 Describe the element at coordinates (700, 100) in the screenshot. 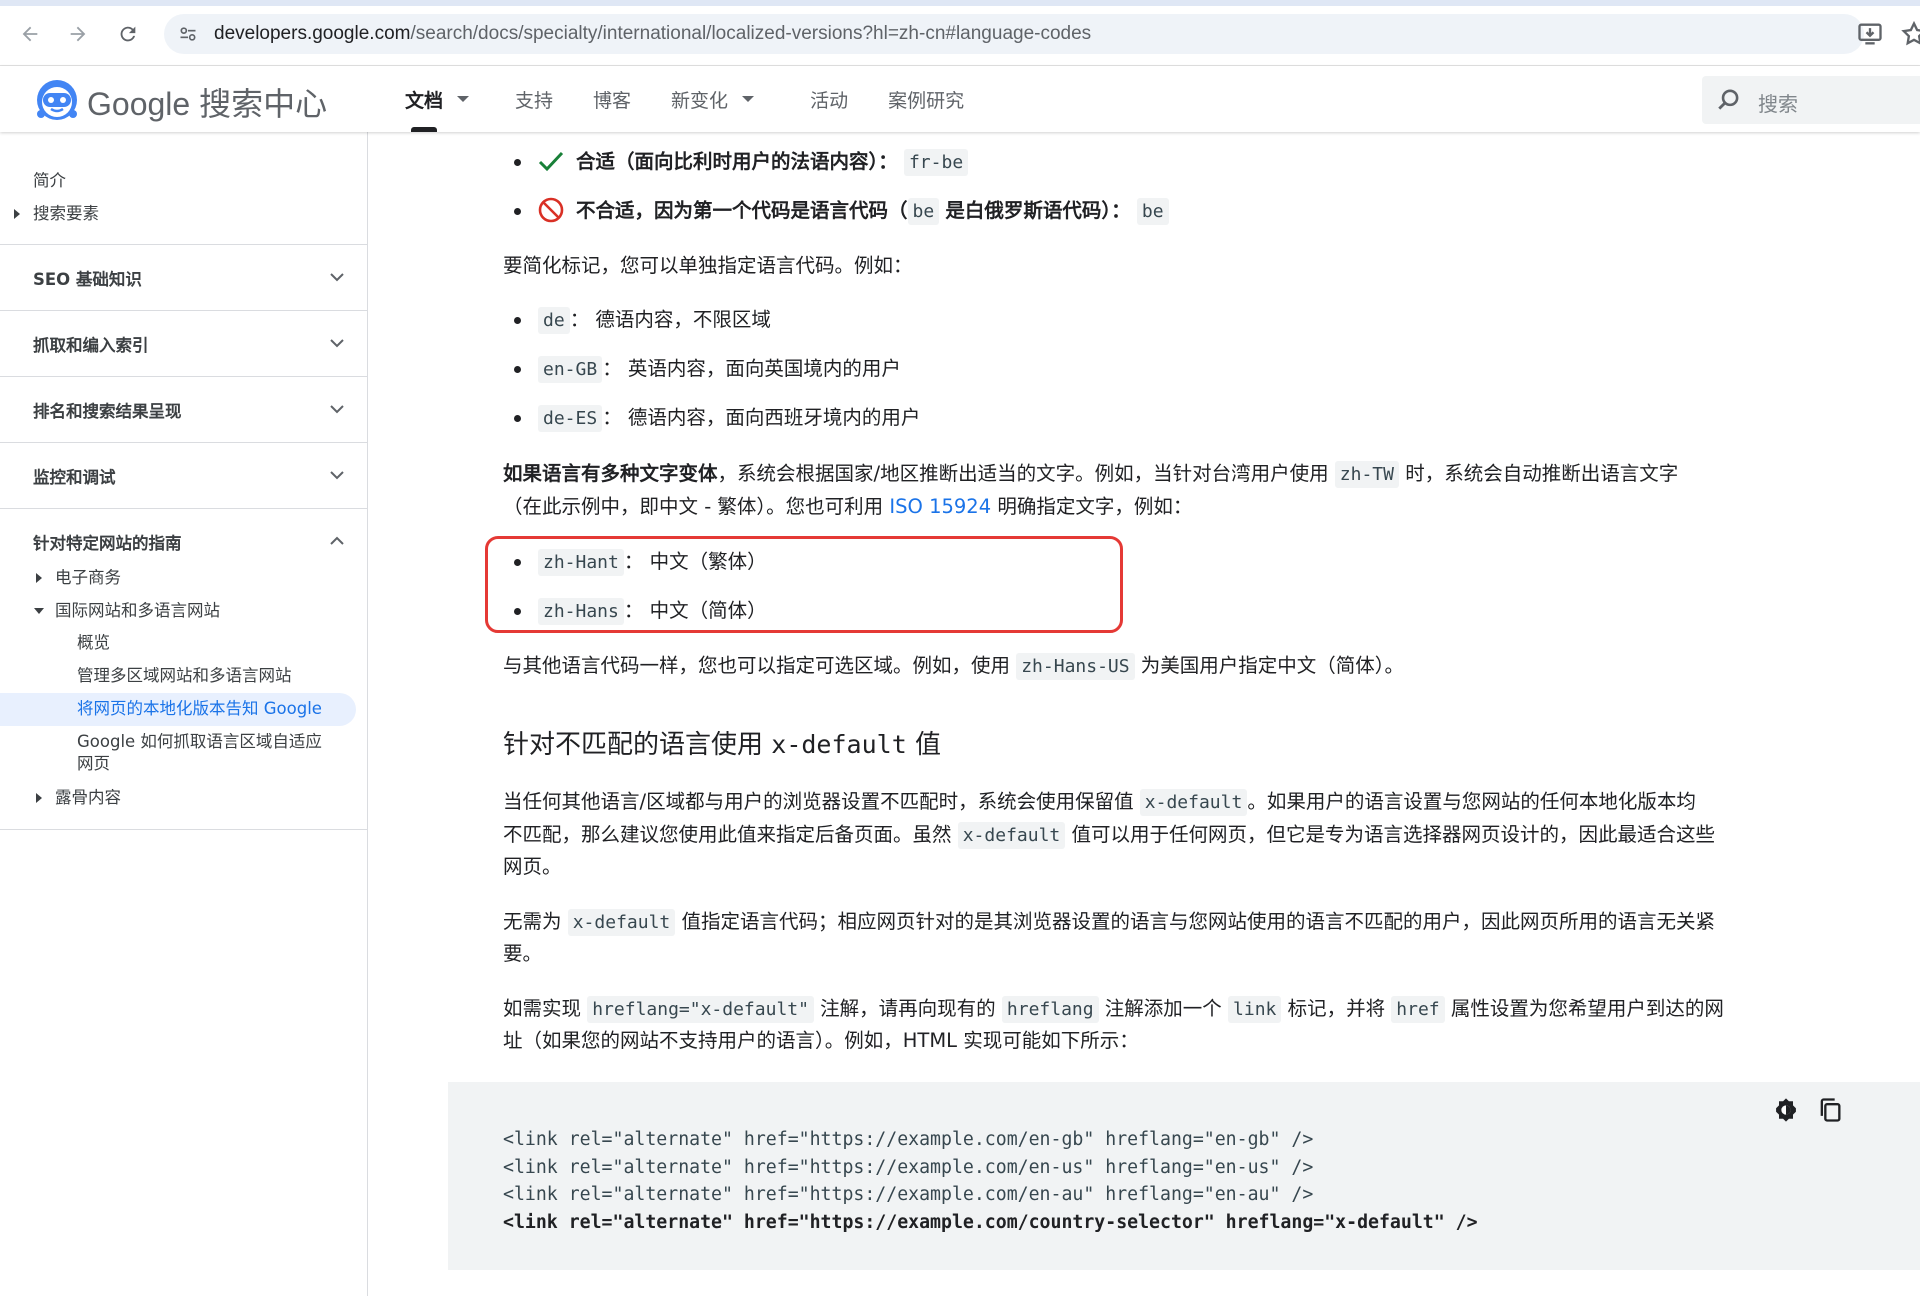

I see `nav-label: 新变化` at that location.